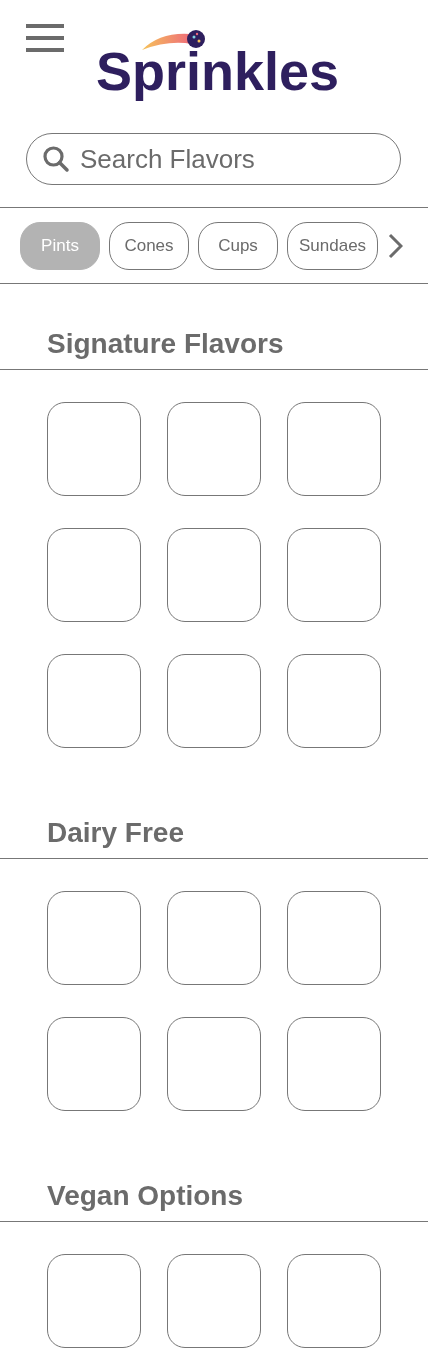 The image size is (428, 1365). Describe the element at coordinates (213, 159) in the screenshot. I see `search-field: Search Flavors` at that location.